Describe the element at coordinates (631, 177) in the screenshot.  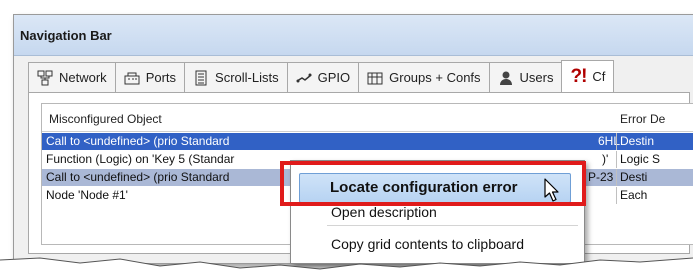
I see `cell-error: Desti` at that location.